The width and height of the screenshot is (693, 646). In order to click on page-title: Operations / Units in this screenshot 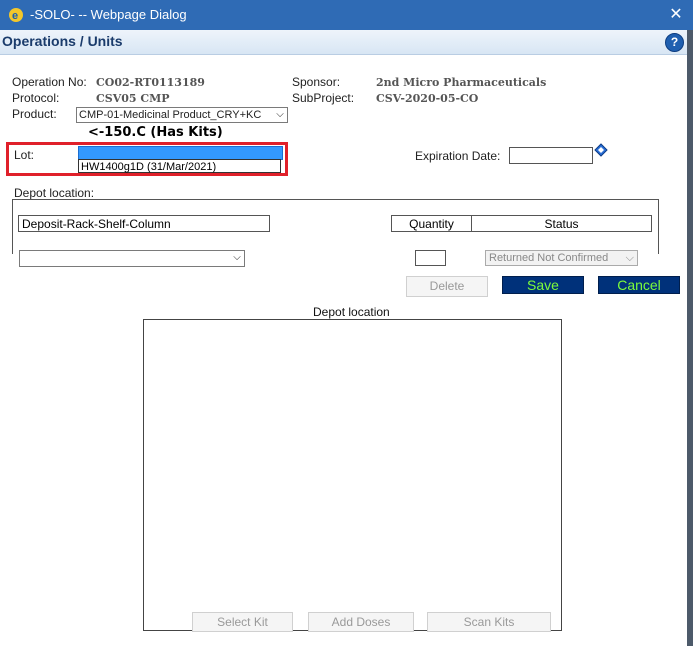, I will do `click(62, 41)`.